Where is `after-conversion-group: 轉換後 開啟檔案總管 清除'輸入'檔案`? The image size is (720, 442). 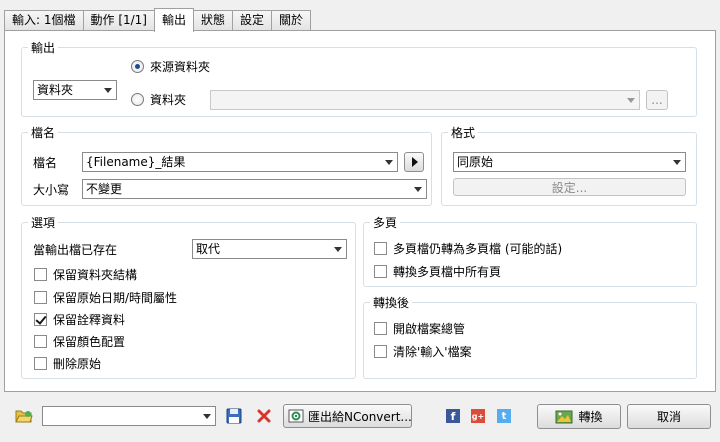
after-conversion-group: 轉換後 開啟檔案總管 清除'輸入'檔案 is located at coordinates (530, 336).